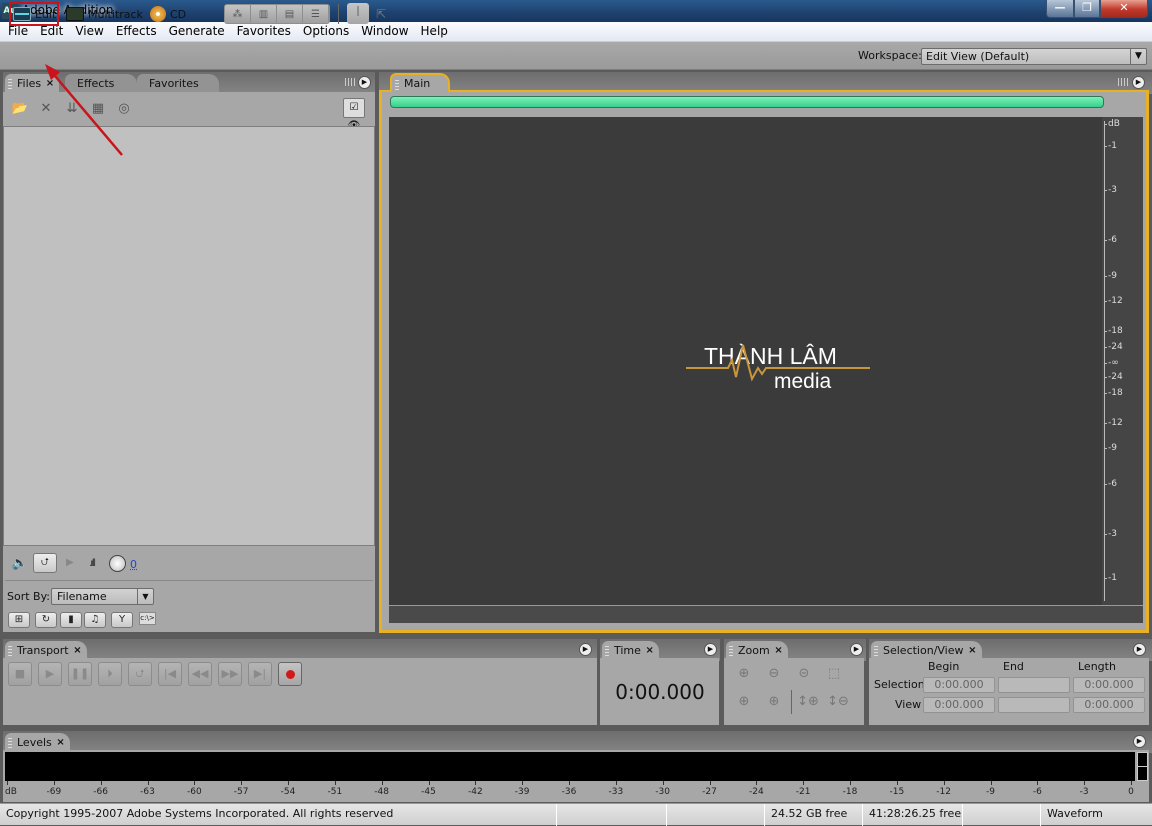  I want to click on hybrid-tool: ⇱, so click(384, 14).